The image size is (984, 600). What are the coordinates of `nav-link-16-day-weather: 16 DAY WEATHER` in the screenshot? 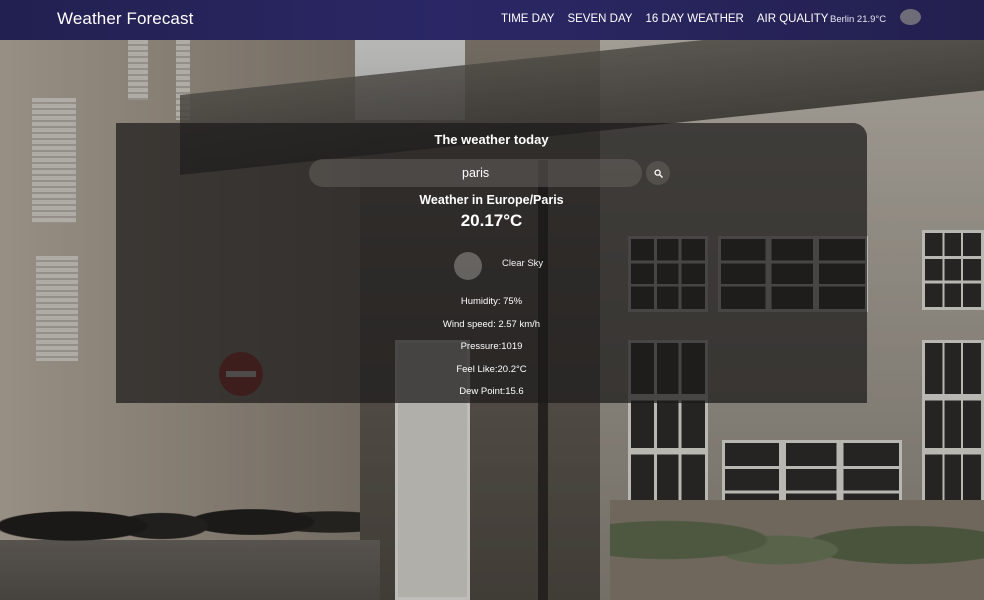 It's located at (694, 19).